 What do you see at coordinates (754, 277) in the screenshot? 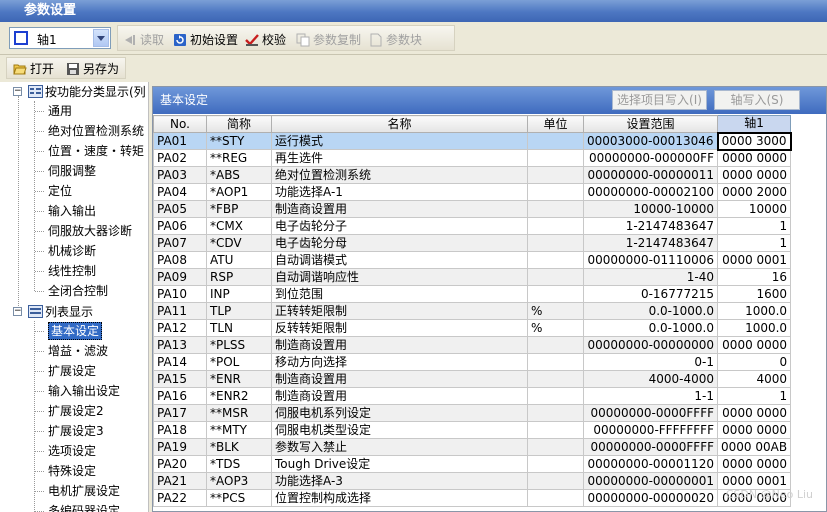
I see `param-value: 16` at bounding box center [754, 277].